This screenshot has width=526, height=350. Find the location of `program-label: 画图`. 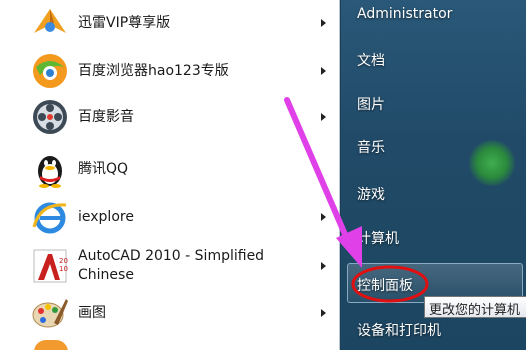

program-label: 画图 is located at coordinates (92, 312).